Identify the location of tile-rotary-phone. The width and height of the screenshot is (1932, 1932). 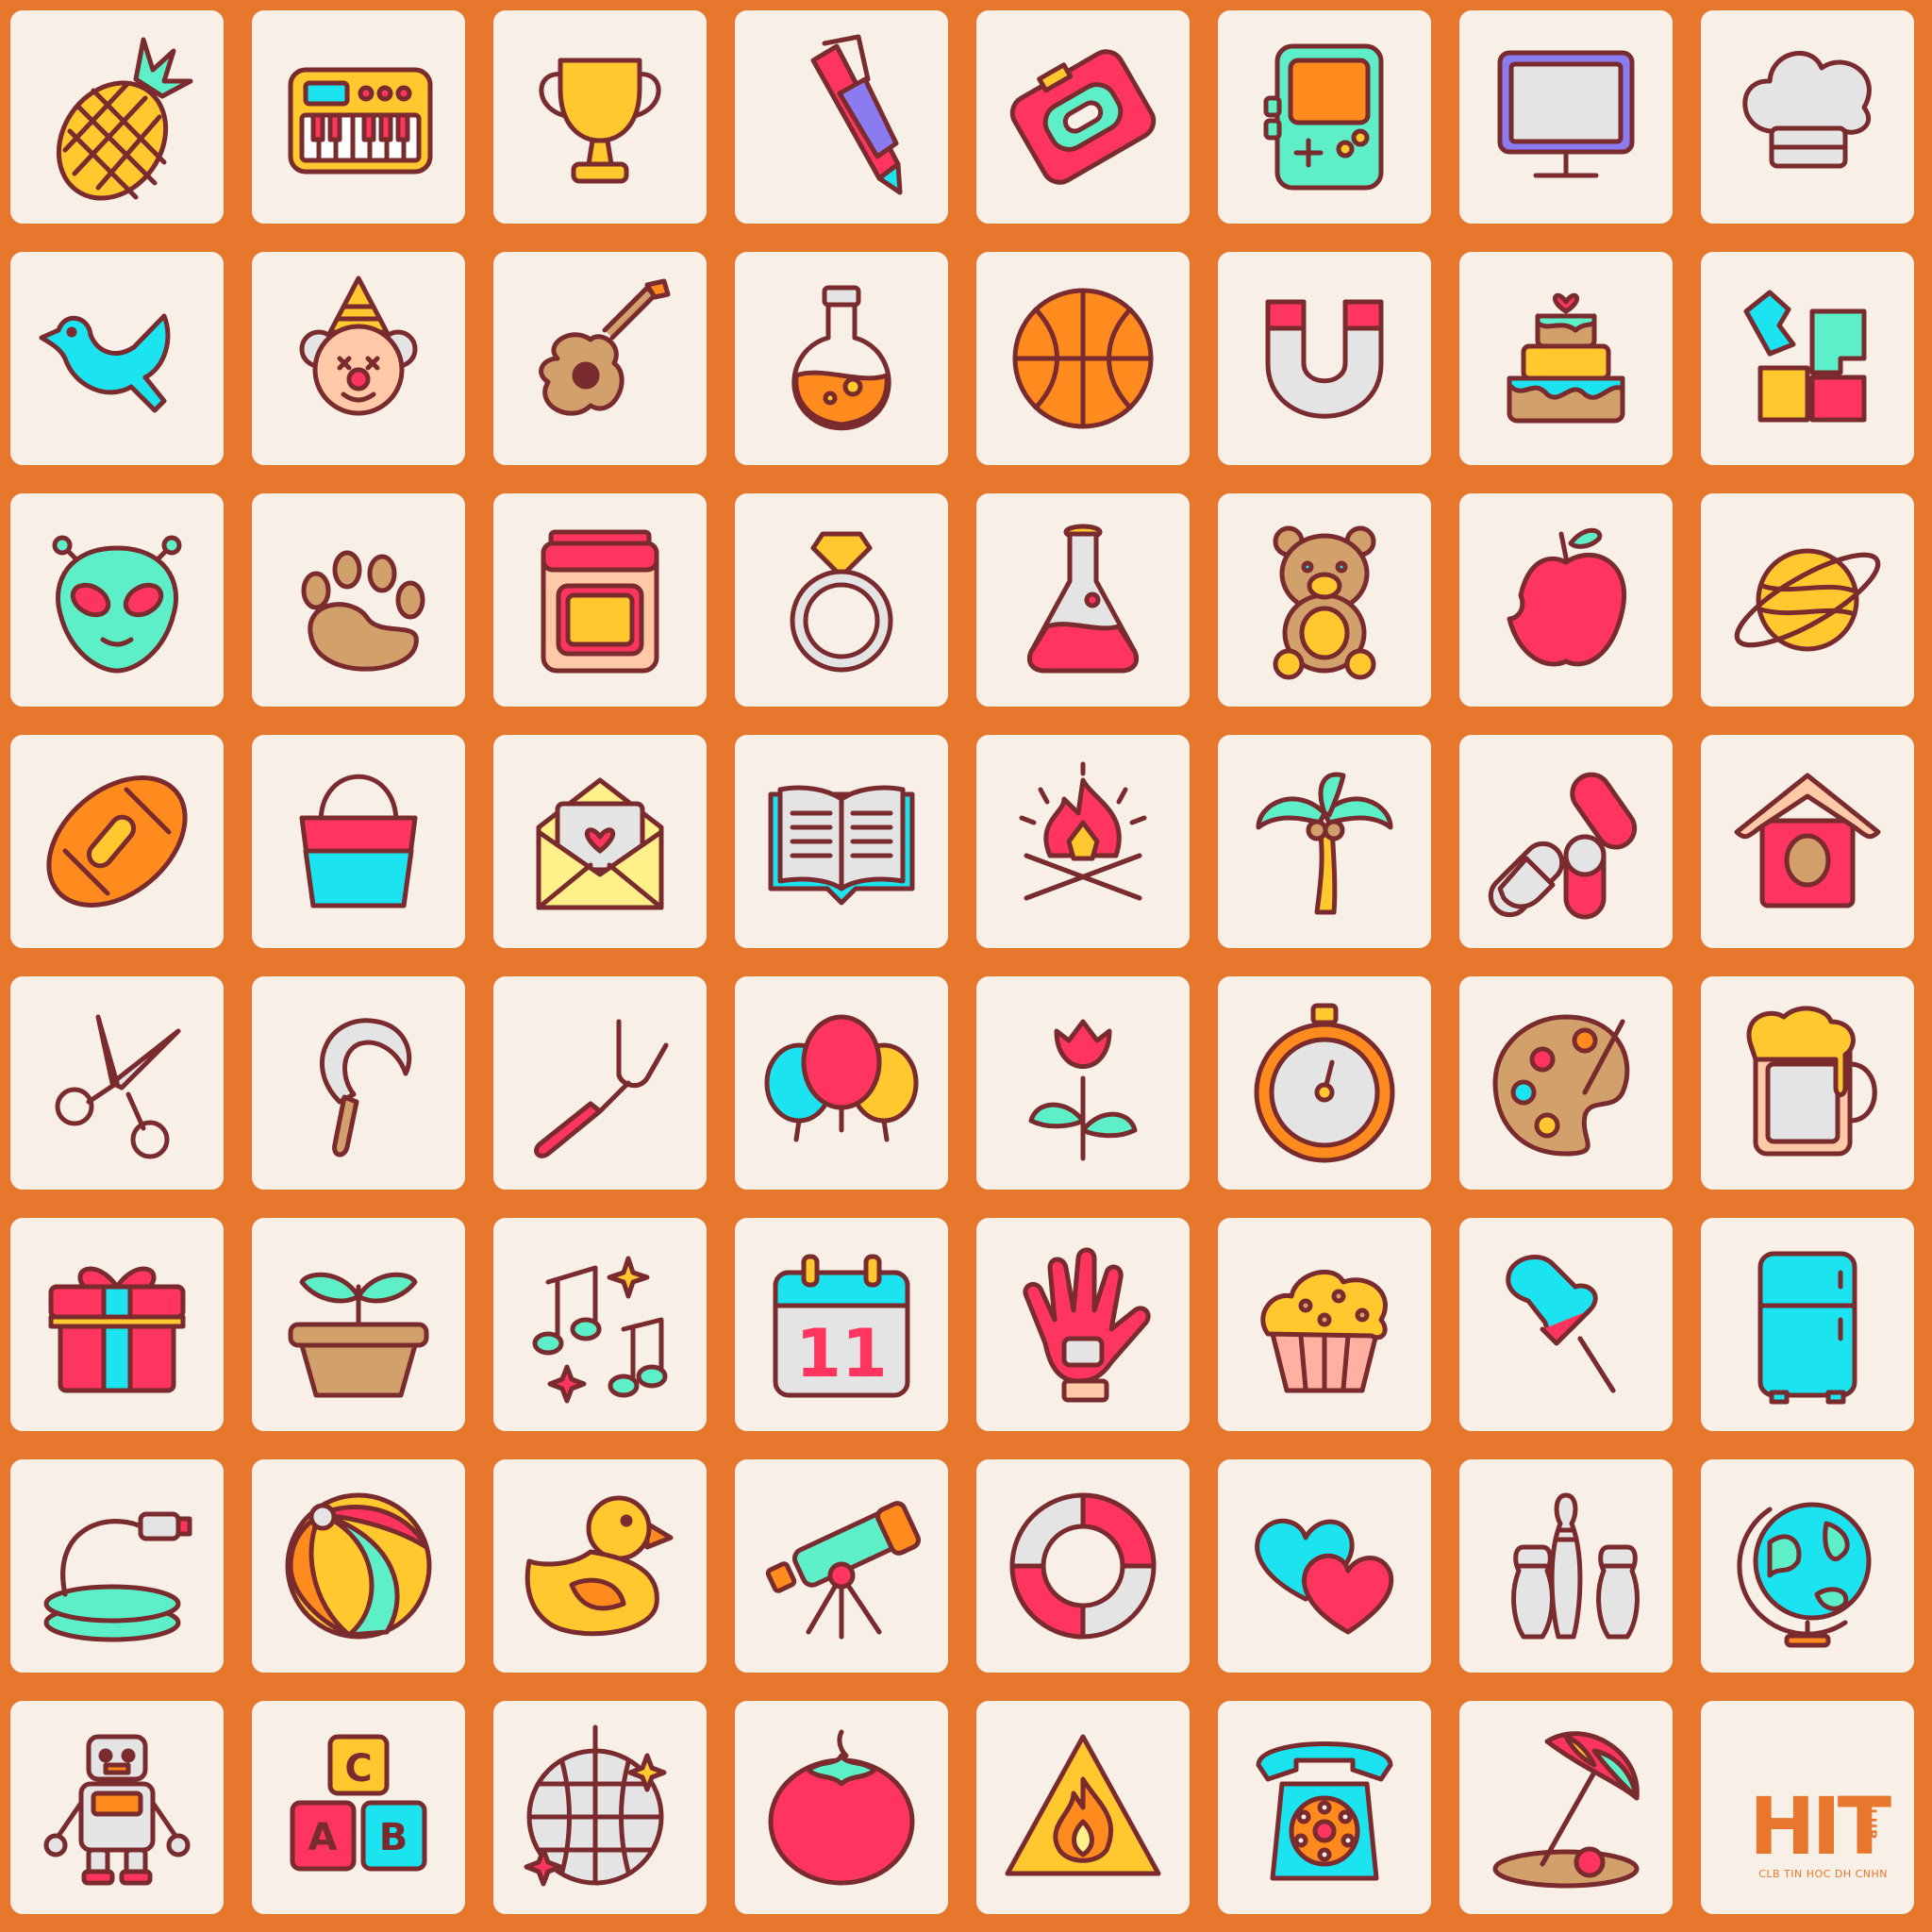
(1324, 1807).